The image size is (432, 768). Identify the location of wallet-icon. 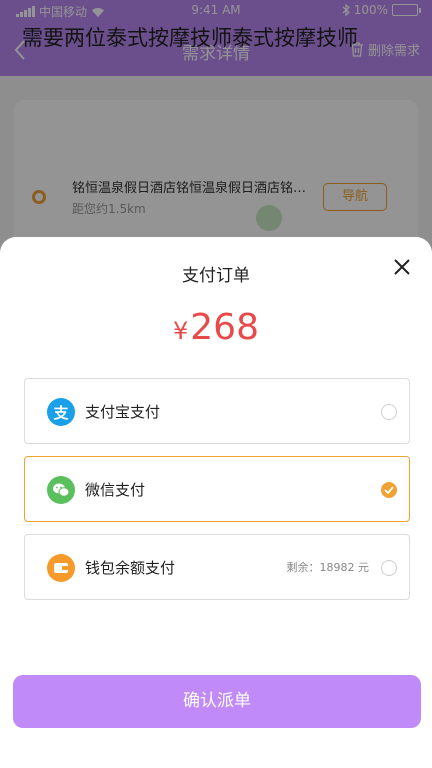
(61, 568).